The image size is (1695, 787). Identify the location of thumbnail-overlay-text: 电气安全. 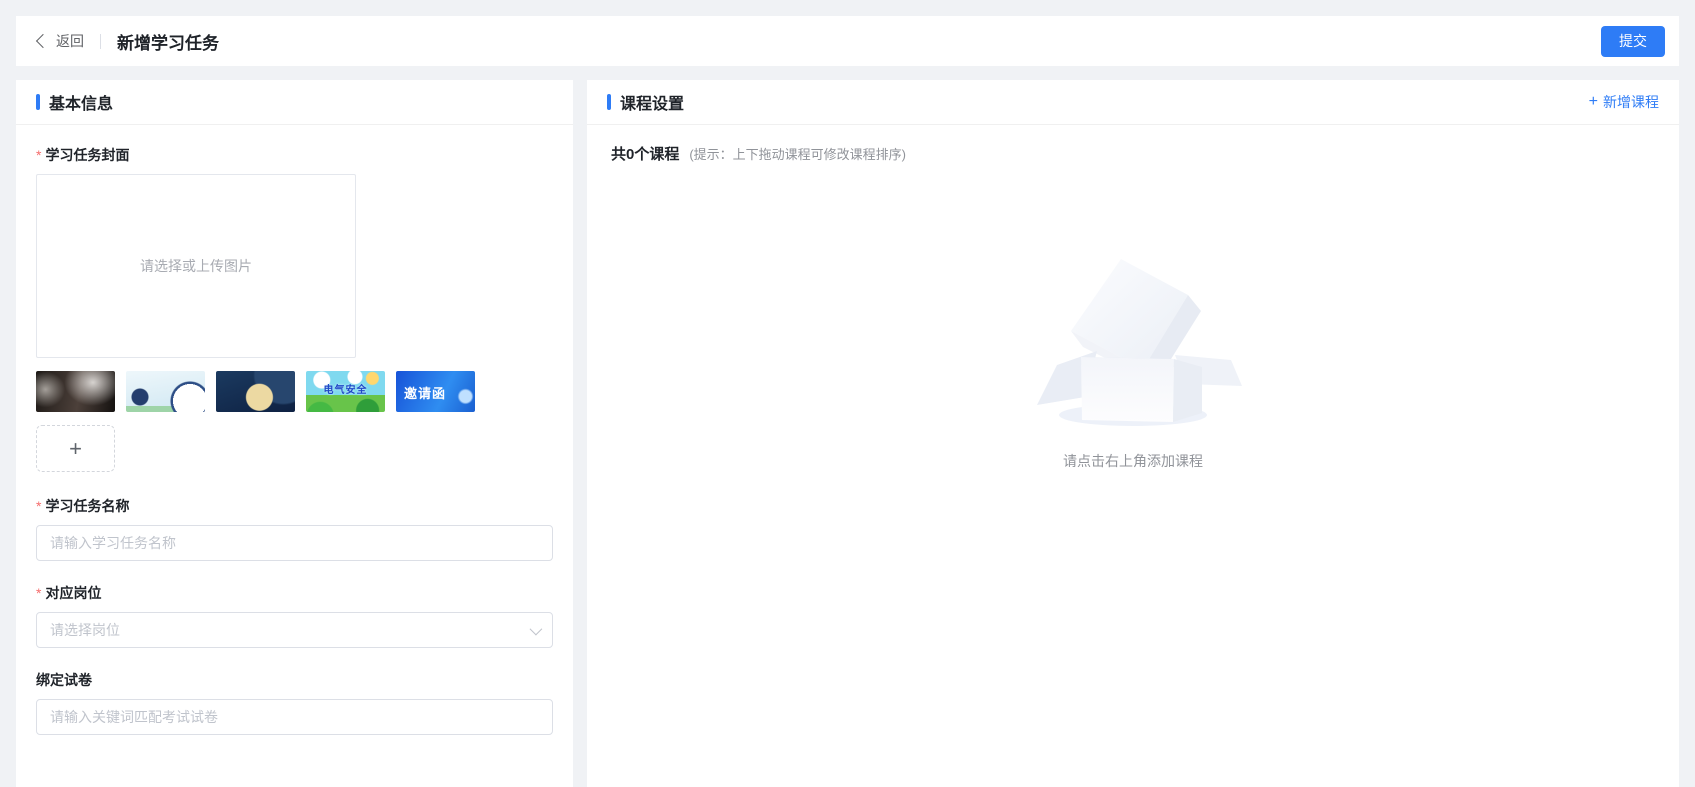
(345, 390).